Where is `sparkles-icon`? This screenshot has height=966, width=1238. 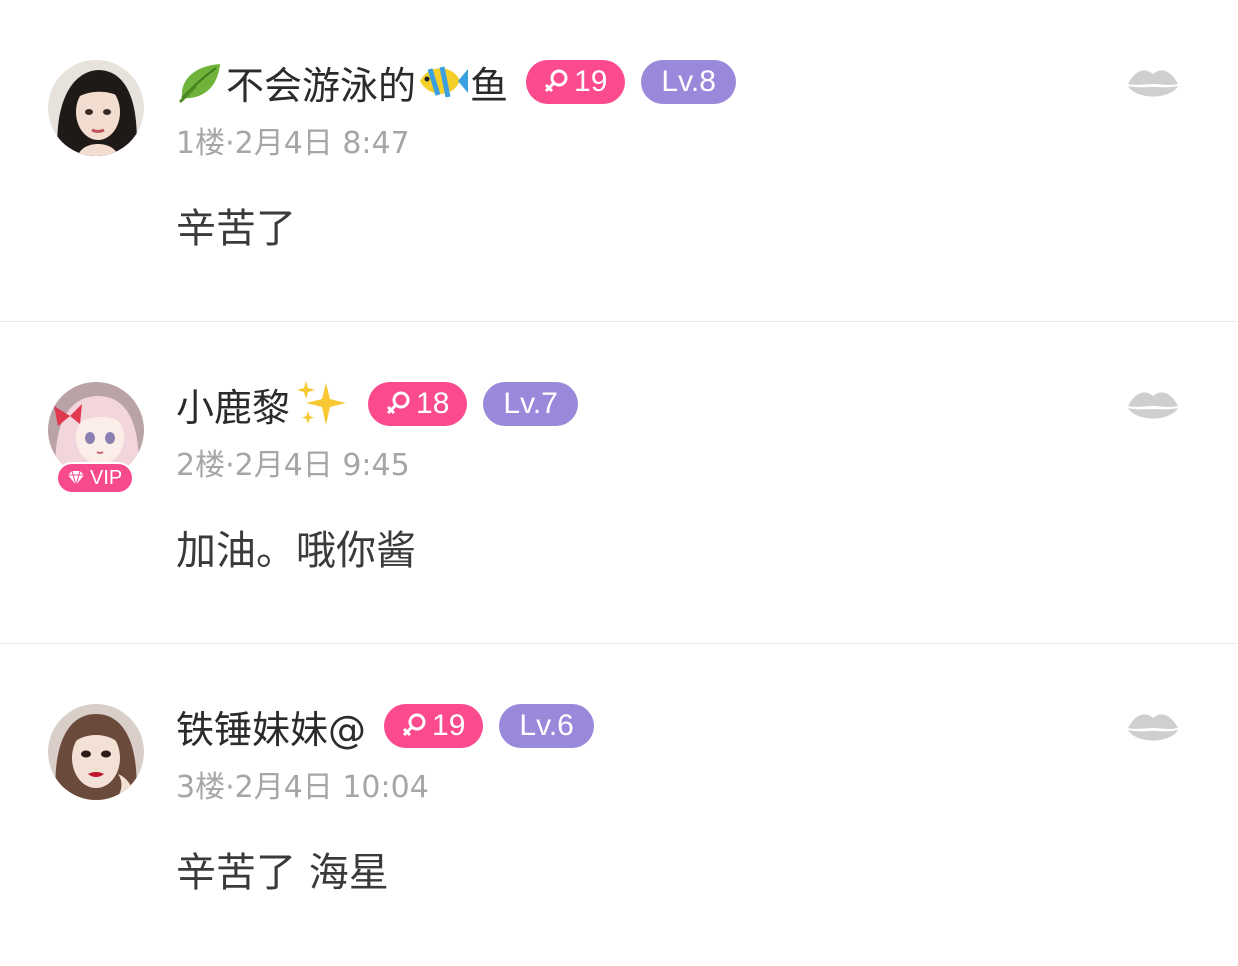 sparkles-icon is located at coordinates (323, 404).